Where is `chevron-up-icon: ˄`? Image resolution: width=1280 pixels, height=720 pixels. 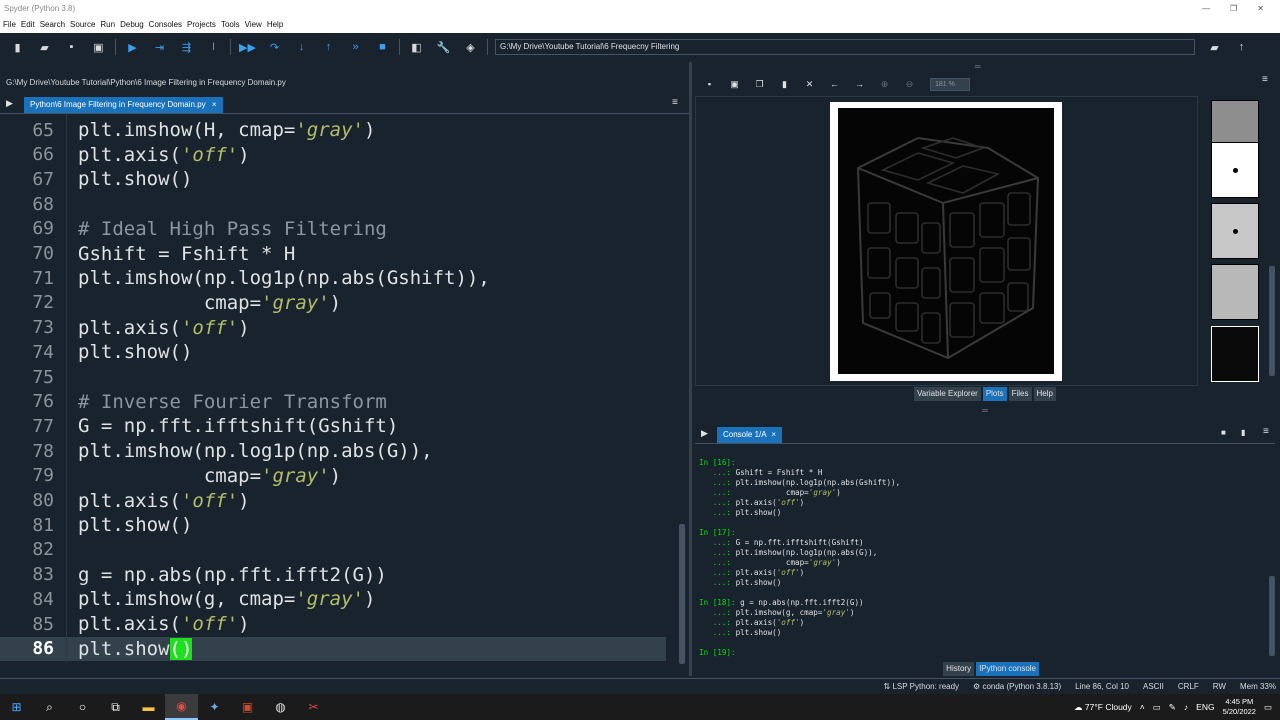 chevron-up-icon: ˄ is located at coordinates (1142, 707).